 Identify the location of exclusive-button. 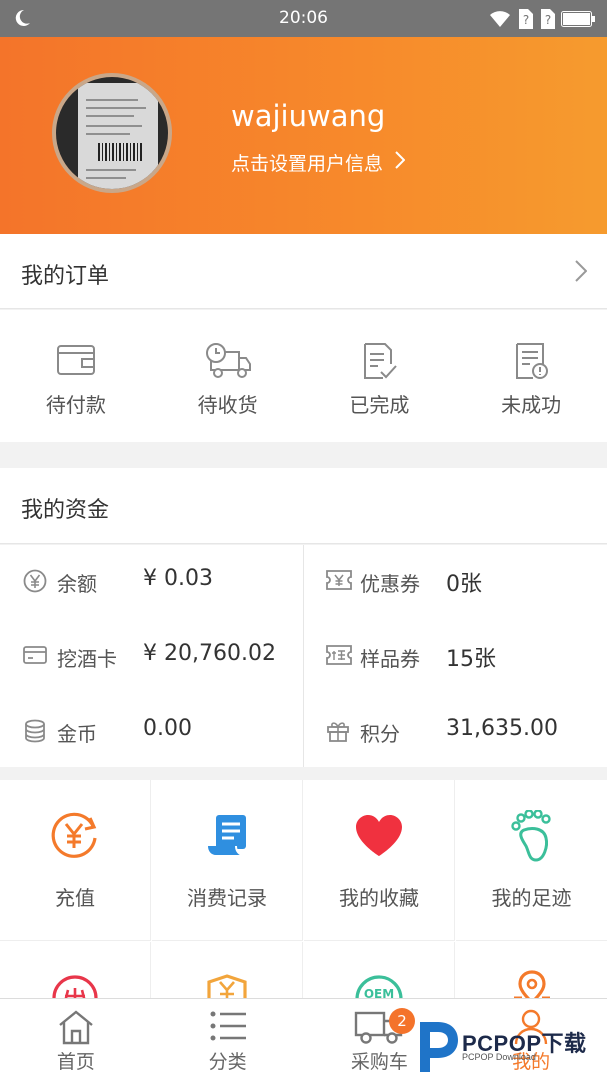
(75, 981).